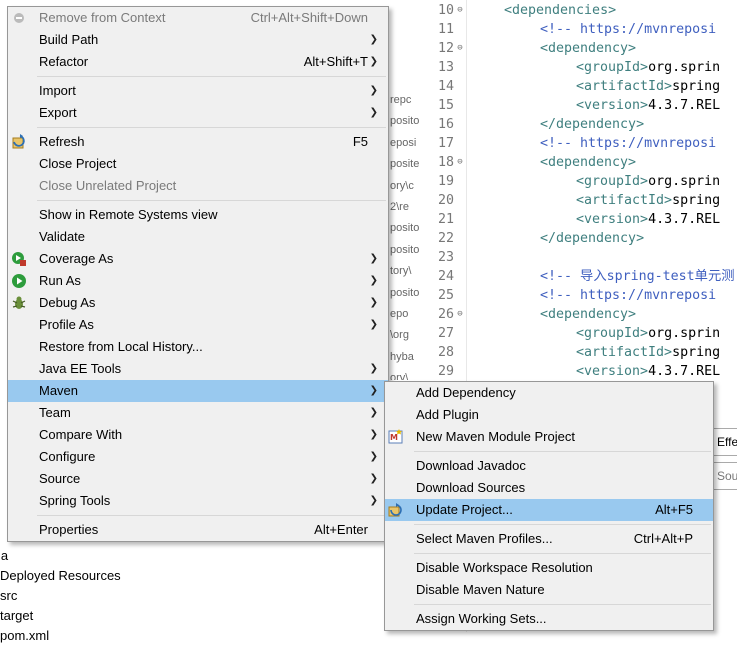 The image size is (737, 646). Describe the element at coordinates (724, 476) in the screenshot. I see `source-tab: Sou` at that location.